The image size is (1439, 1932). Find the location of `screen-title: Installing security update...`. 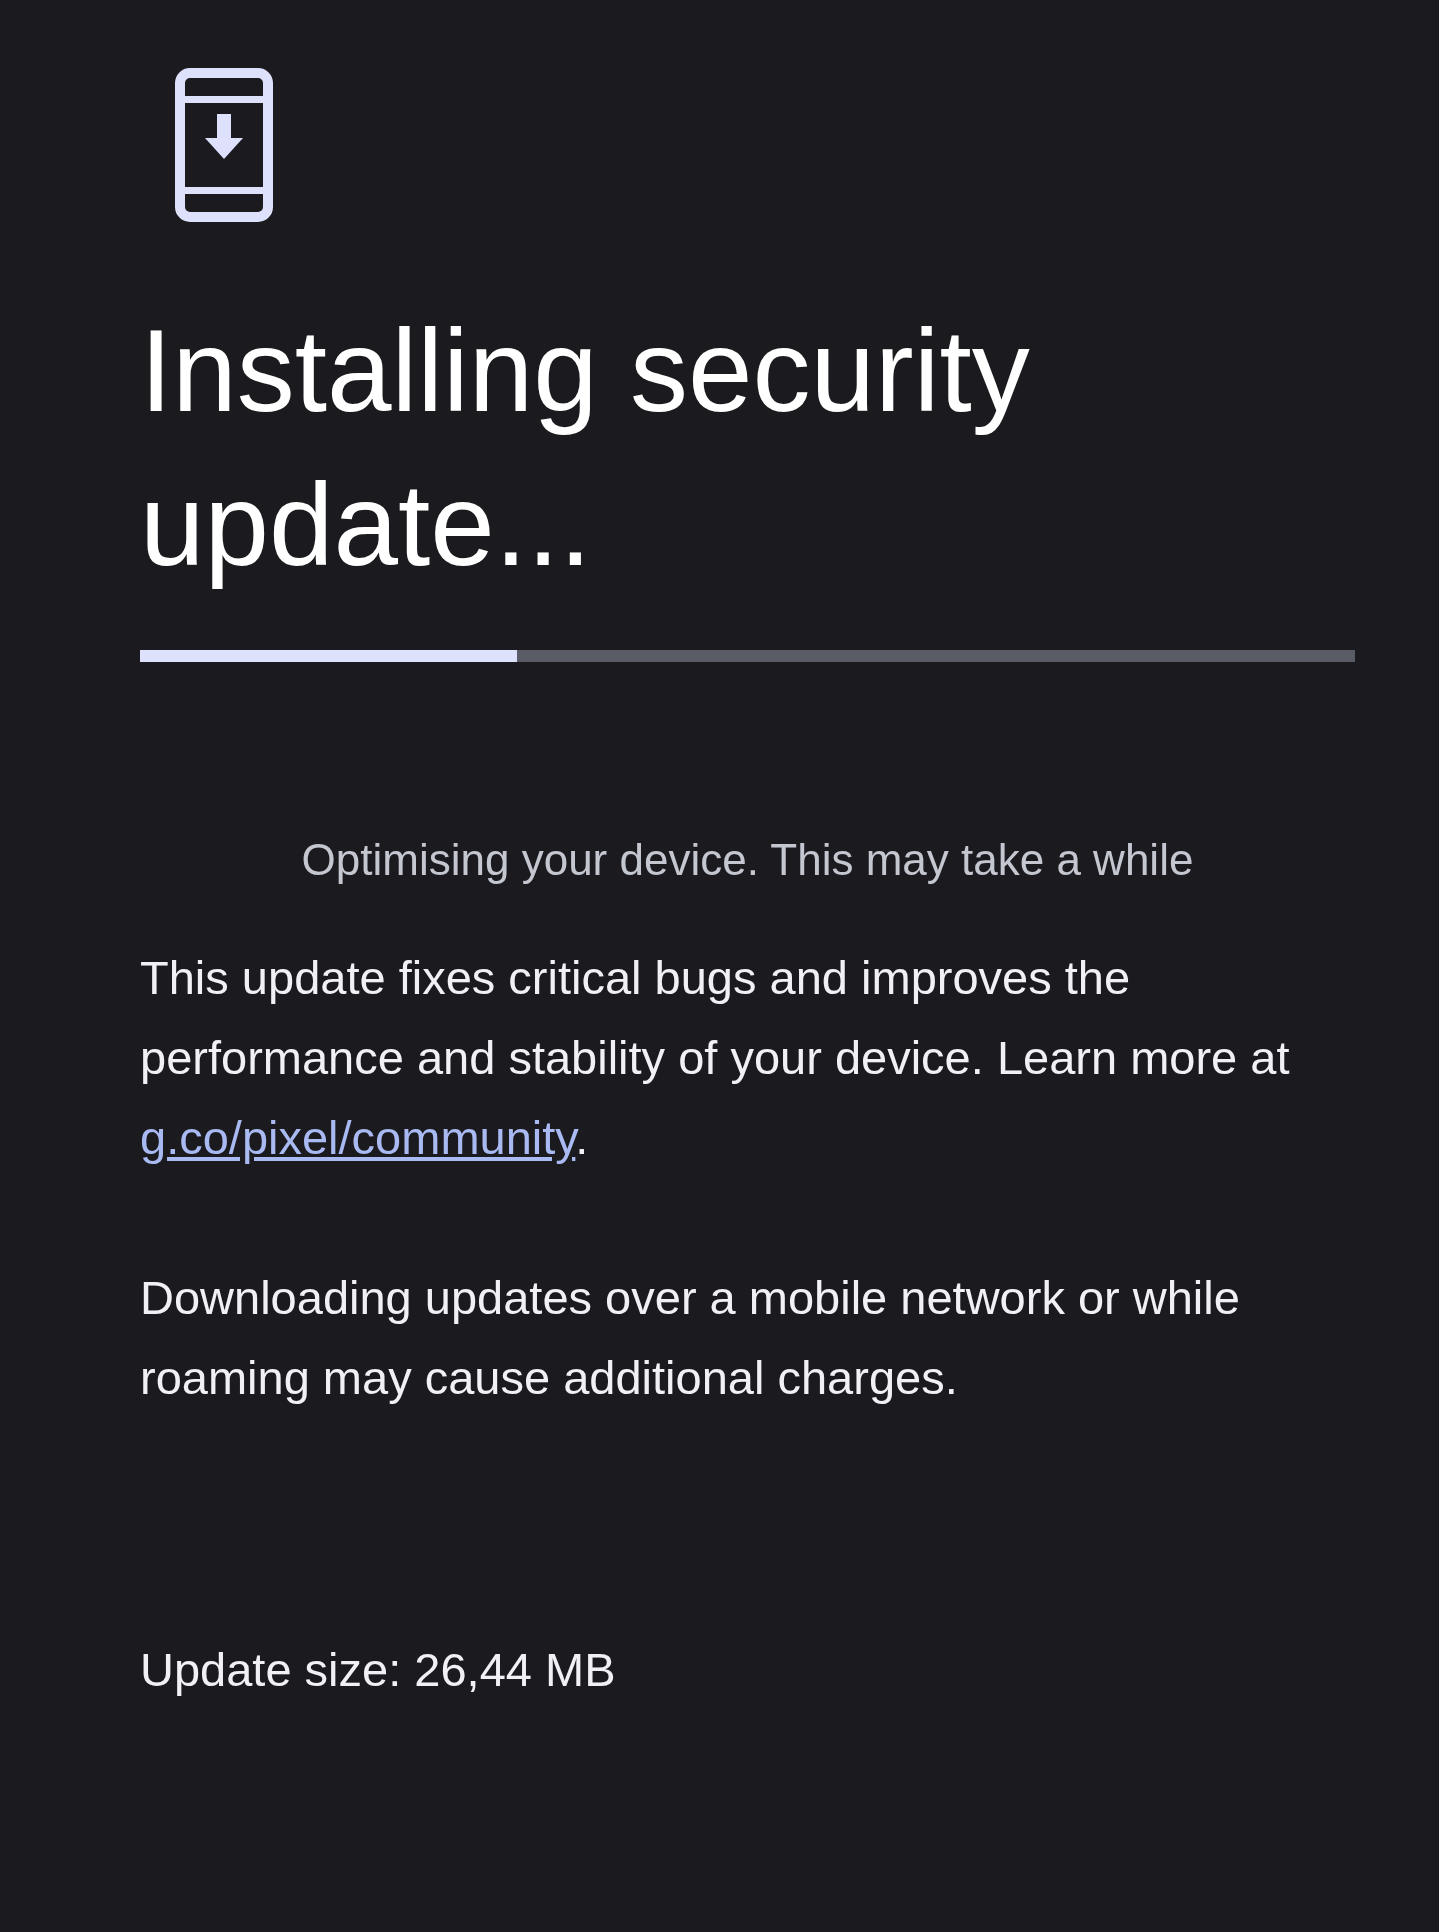

screen-title: Installing security update... is located at coordinates (585, 448).